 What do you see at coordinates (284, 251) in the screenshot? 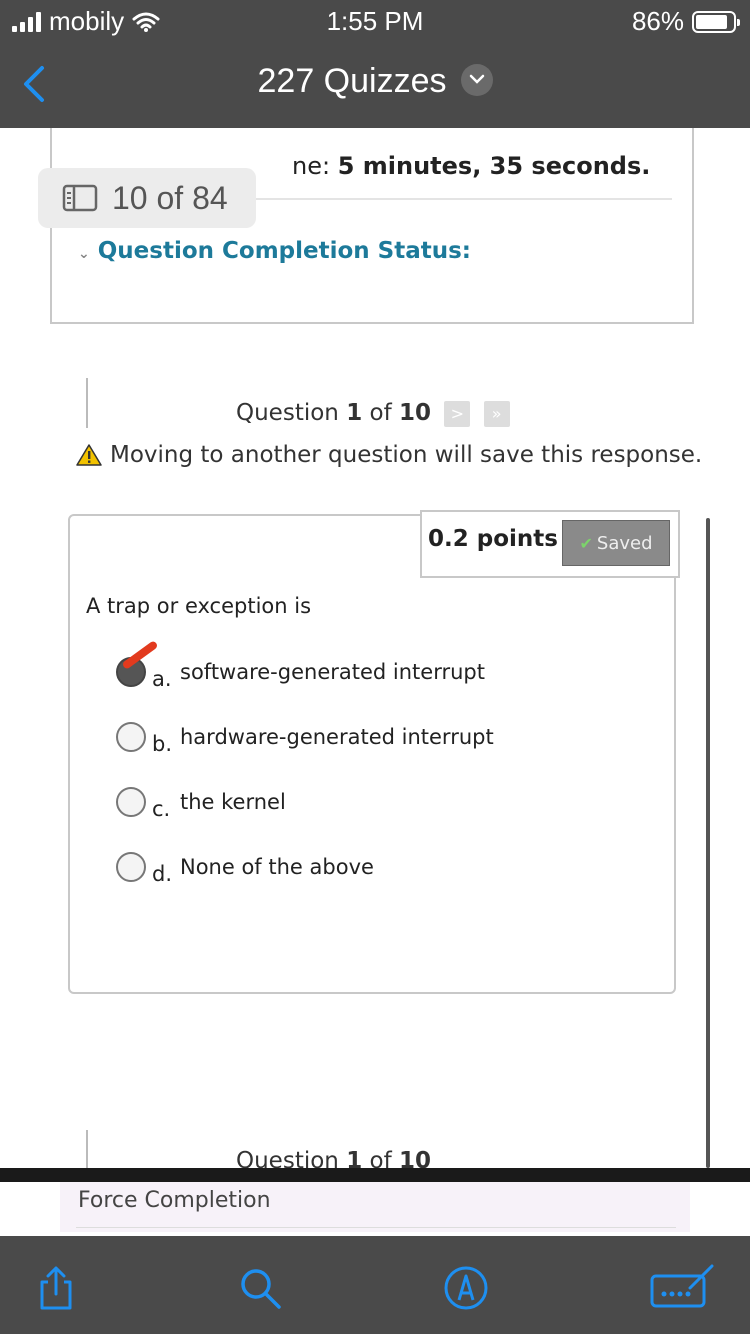
I see `completion-status-label: Question Completion Status:` at bounding box center [284, 251].